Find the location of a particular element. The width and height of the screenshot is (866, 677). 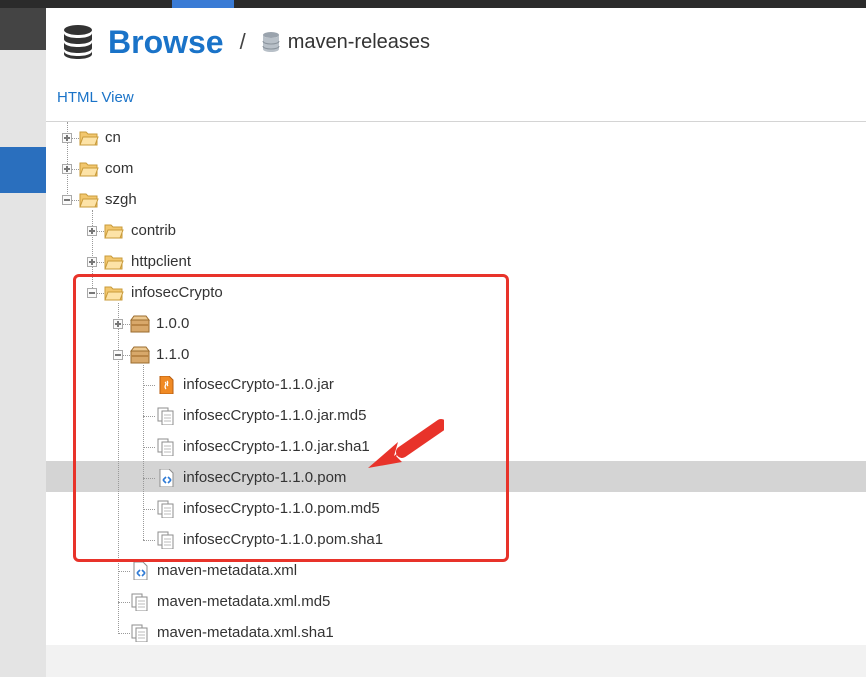

tree-node-com: com is located at coordinates (119, 169).